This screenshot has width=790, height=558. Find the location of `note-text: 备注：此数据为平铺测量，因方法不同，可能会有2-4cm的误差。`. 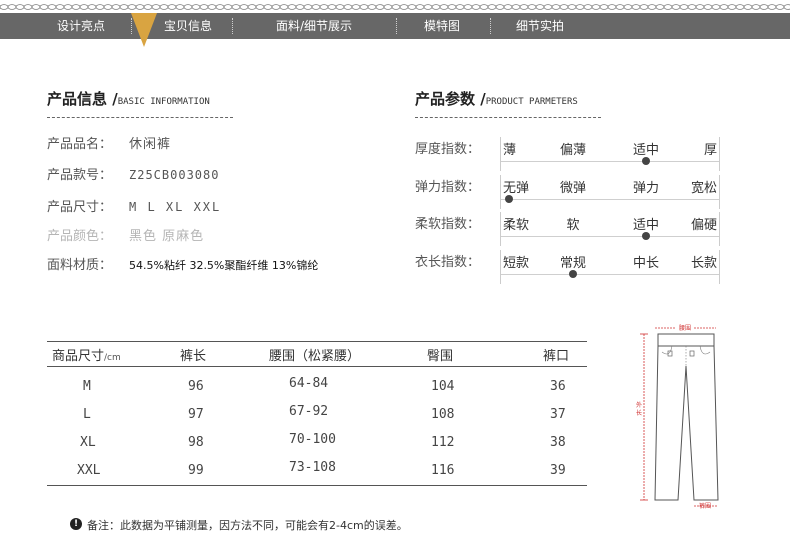

note-text: 备注：此数据为平铺测量，因方法不同，可能会有2-4cm的误差。 is located at coordinates (247, 525).